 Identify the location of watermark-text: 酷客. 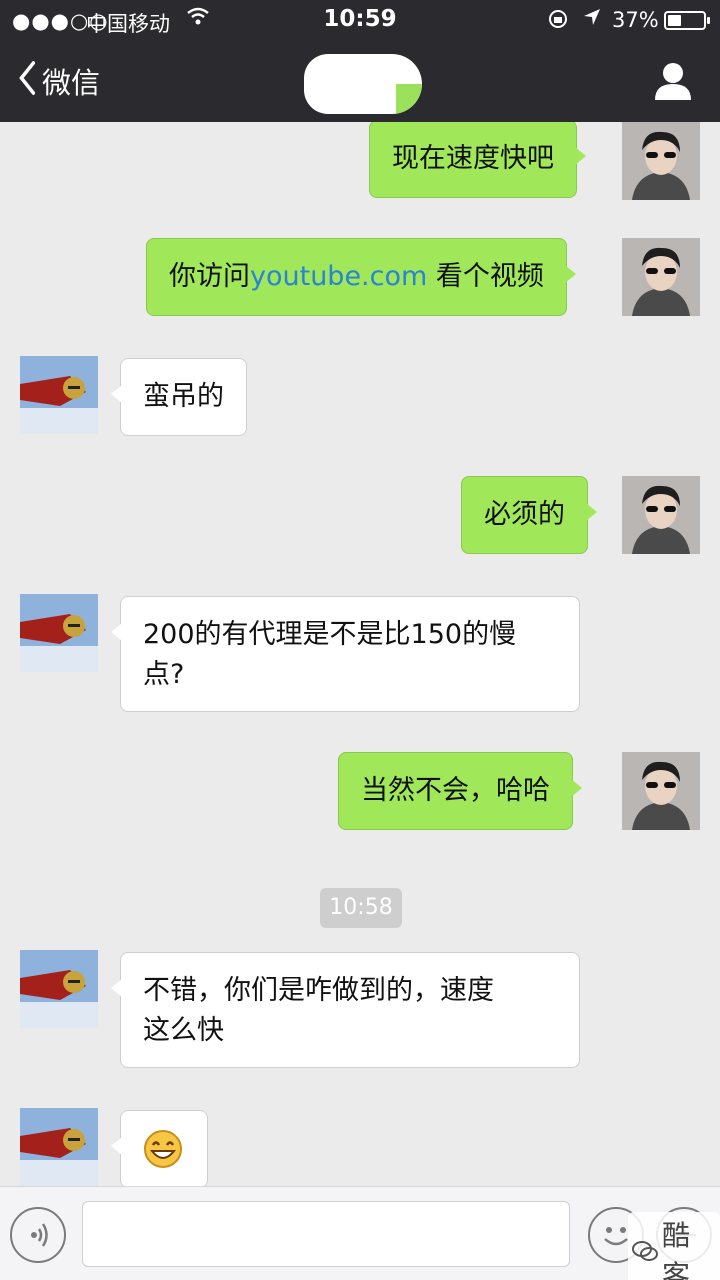
(676, 1249).